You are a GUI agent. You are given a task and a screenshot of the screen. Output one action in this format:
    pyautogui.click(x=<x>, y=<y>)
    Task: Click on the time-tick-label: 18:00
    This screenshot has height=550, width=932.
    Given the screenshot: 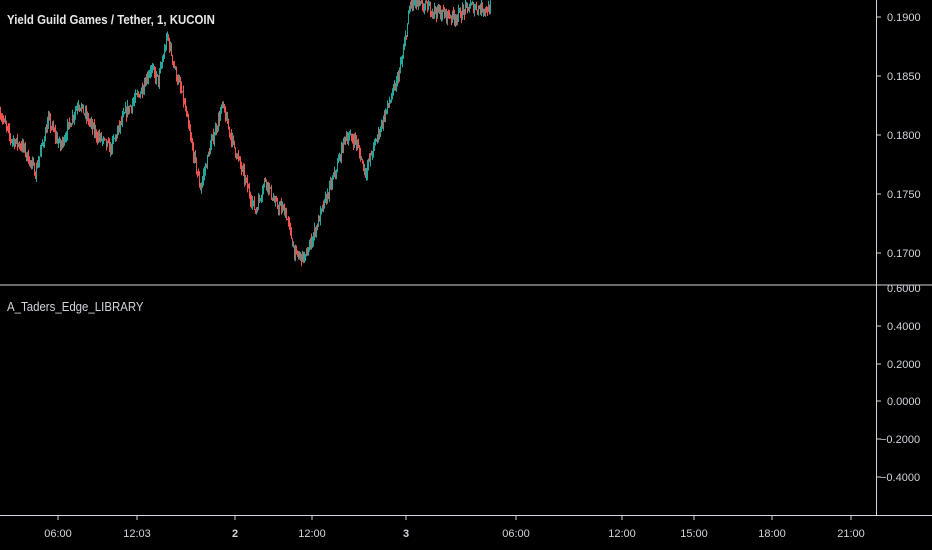 What is the action you would take?
    pyautogui.click(x=772, y=534)
    